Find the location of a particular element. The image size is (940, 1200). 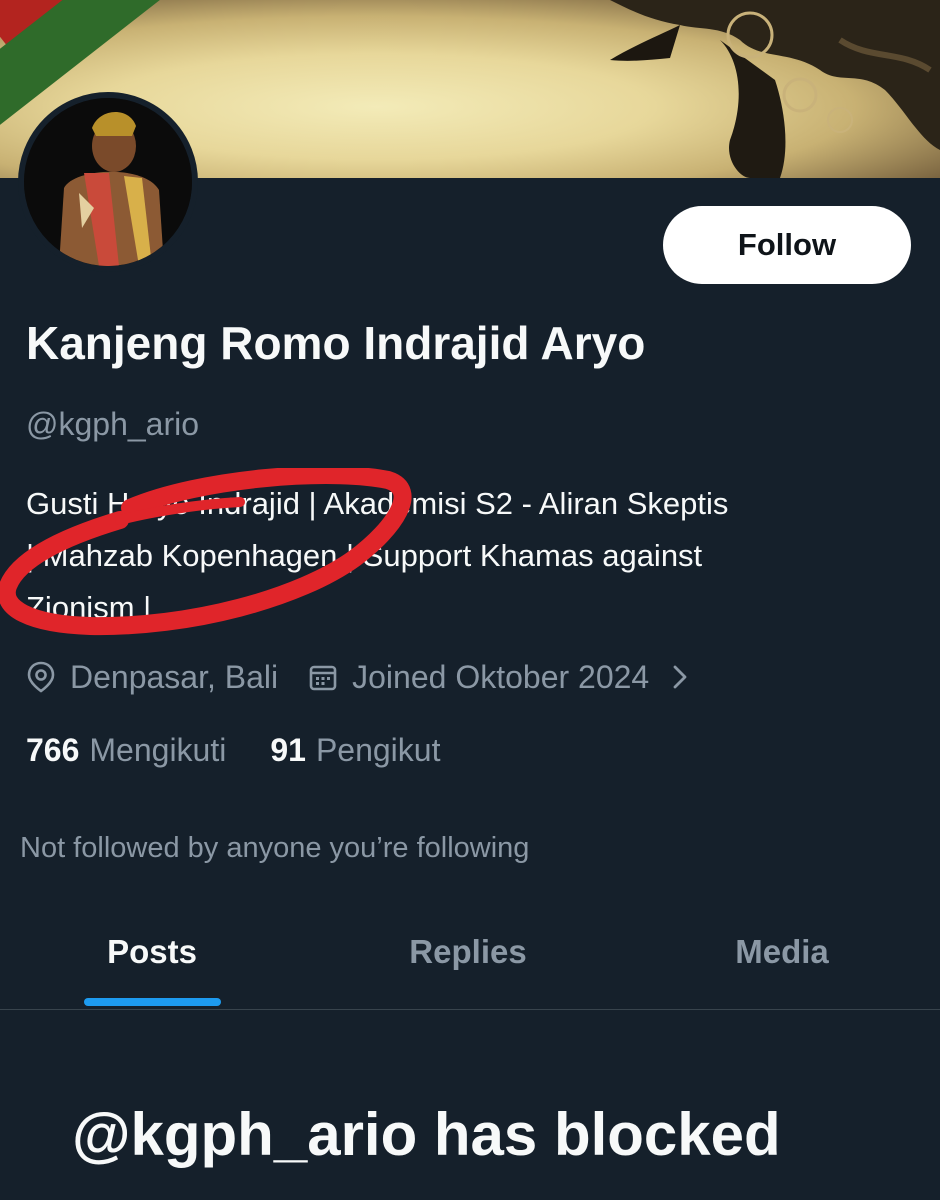

followers-link: 91 Pengikut is located at coordinates (355, 750).